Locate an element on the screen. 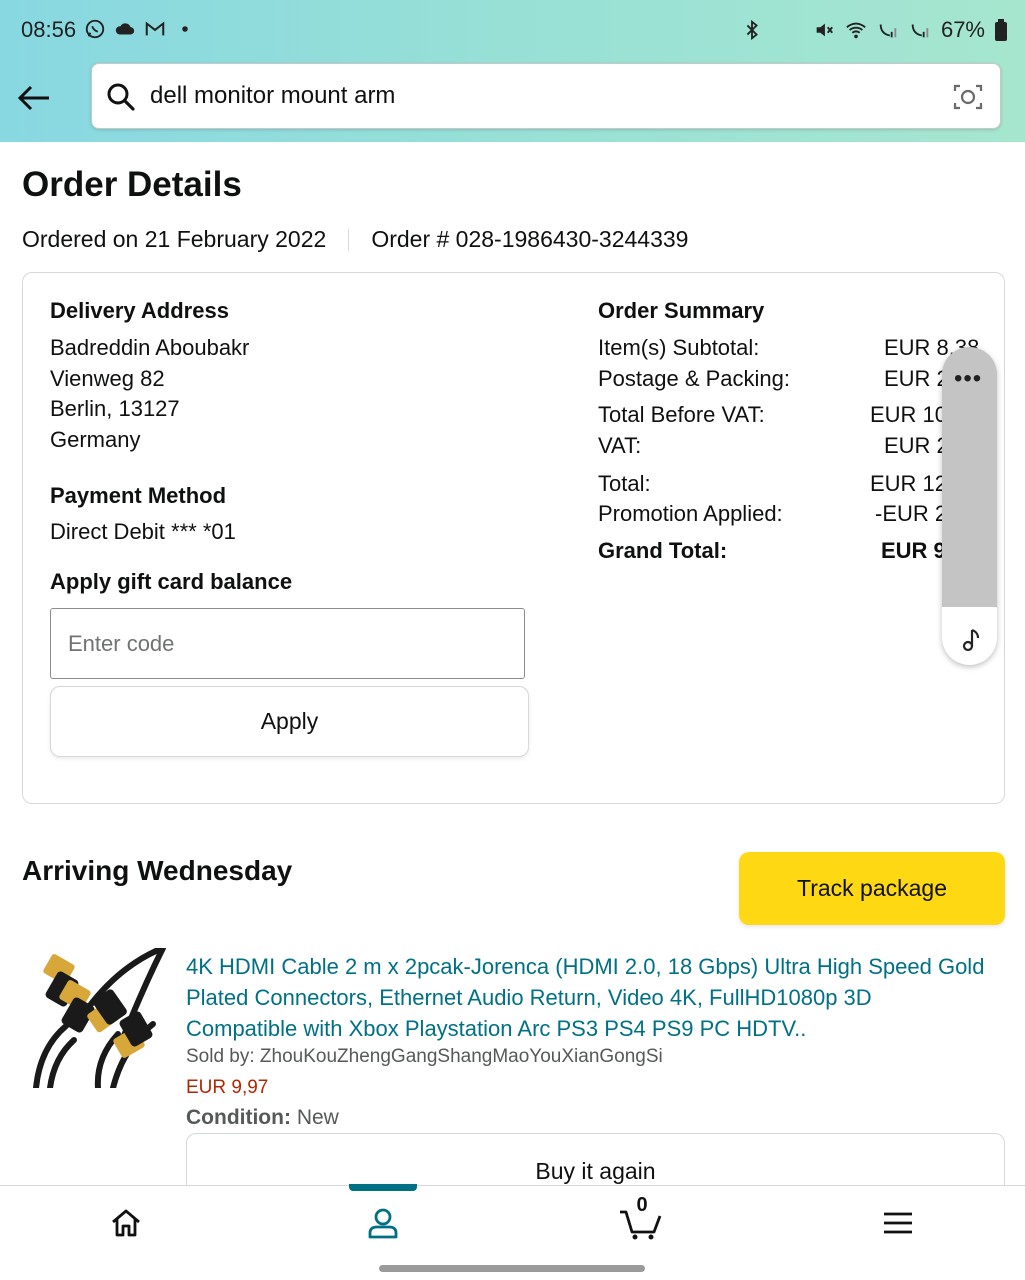  gmail-icon is located at coordinates (155, 28).